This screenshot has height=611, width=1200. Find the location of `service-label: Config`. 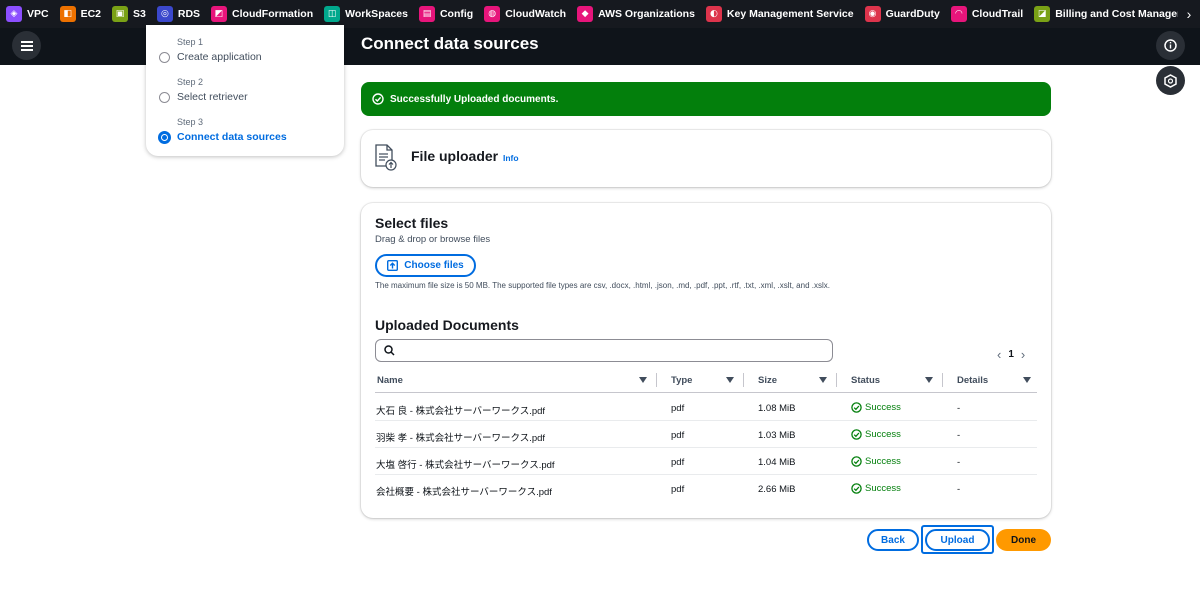

service-label: Config is located at coordinates (456, 14).